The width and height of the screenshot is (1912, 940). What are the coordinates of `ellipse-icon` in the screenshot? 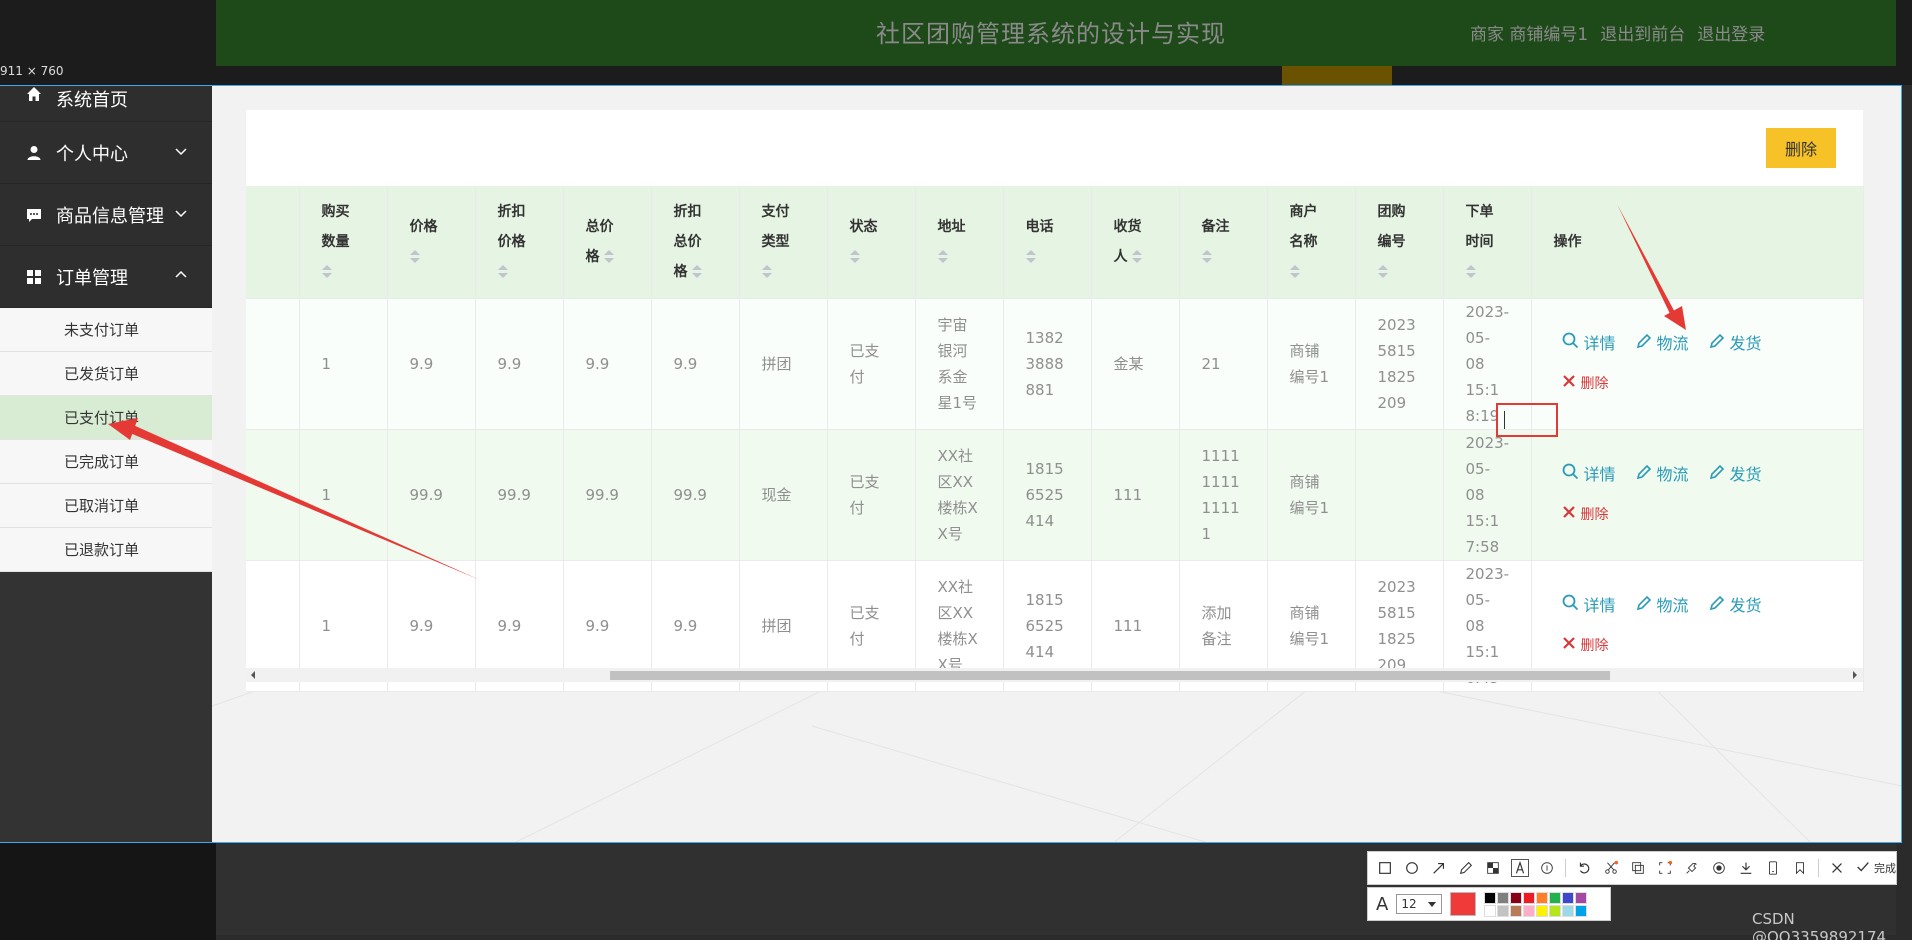 It's located at (1412, 868).